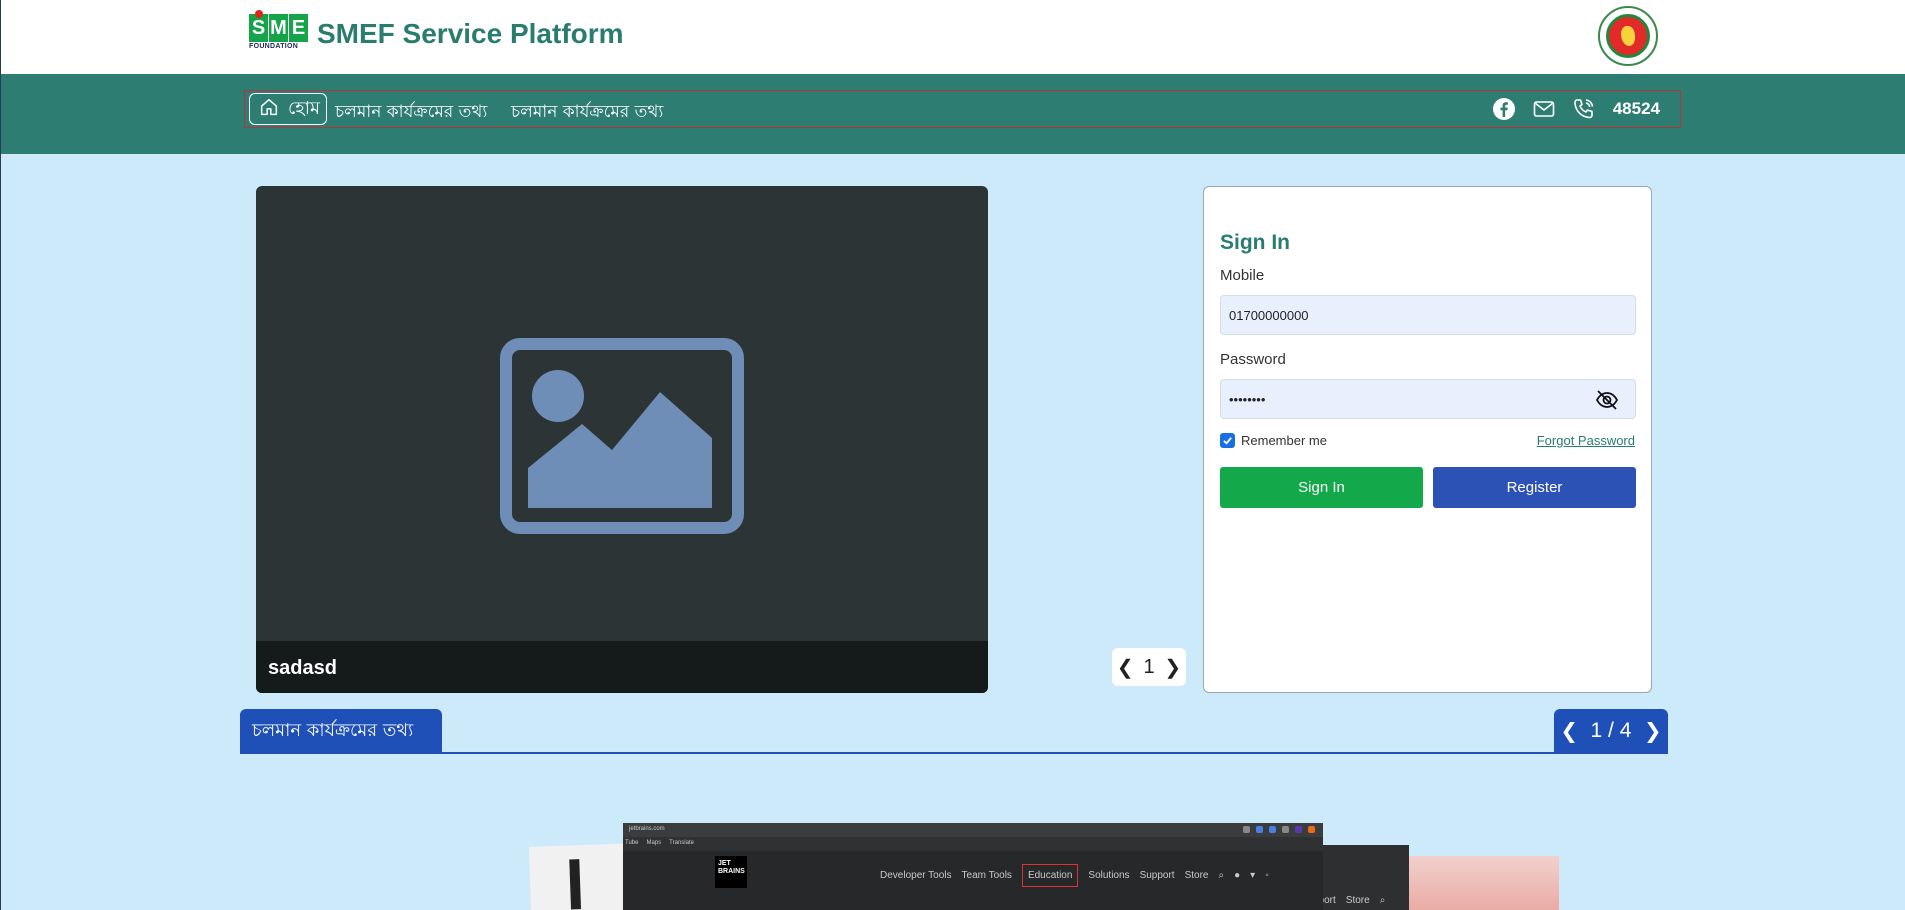 The width and height of the screenshot is (1905, 910). Describe the element at coordinates (622, 436) in the screenshot. I see `image-placeholder-icon` at that location.